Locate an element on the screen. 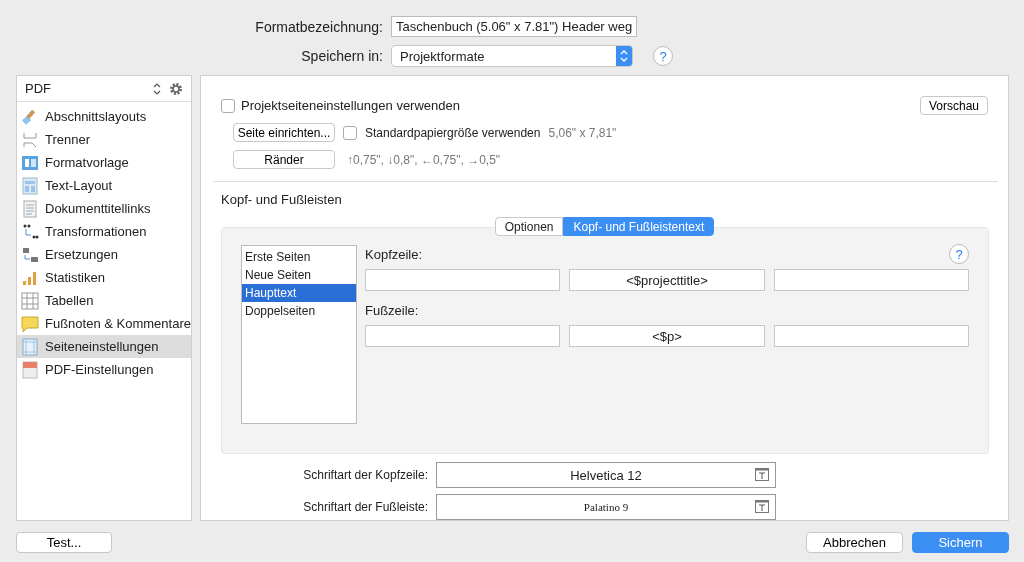 The height and width of the screenshot is (562, 1024). save-location-dropdown: Projektformate is located at coordinates (512, 56).